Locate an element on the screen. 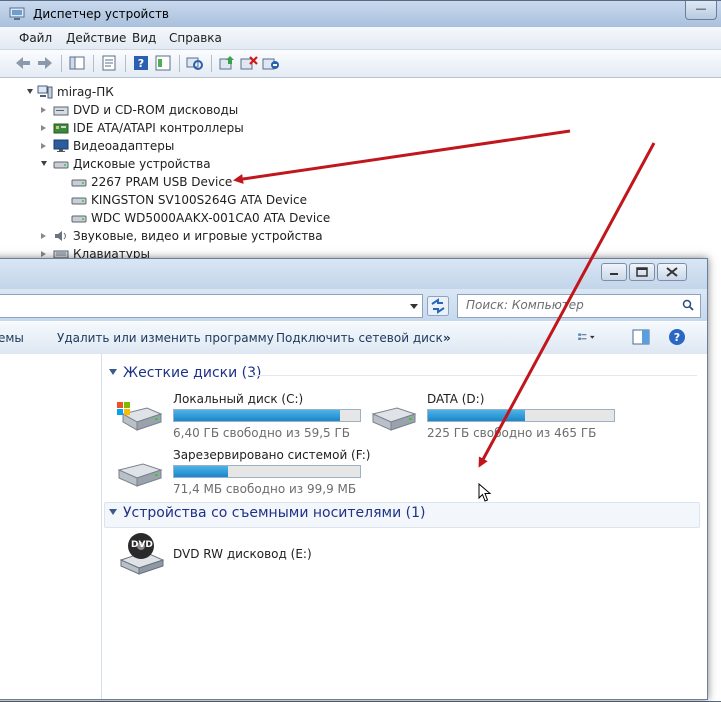 The width and height of the screenshot is (721, 702). tree-item-sound-video-game: Звуковые, видео и игровые устройства is located at coordinates (201, 236).